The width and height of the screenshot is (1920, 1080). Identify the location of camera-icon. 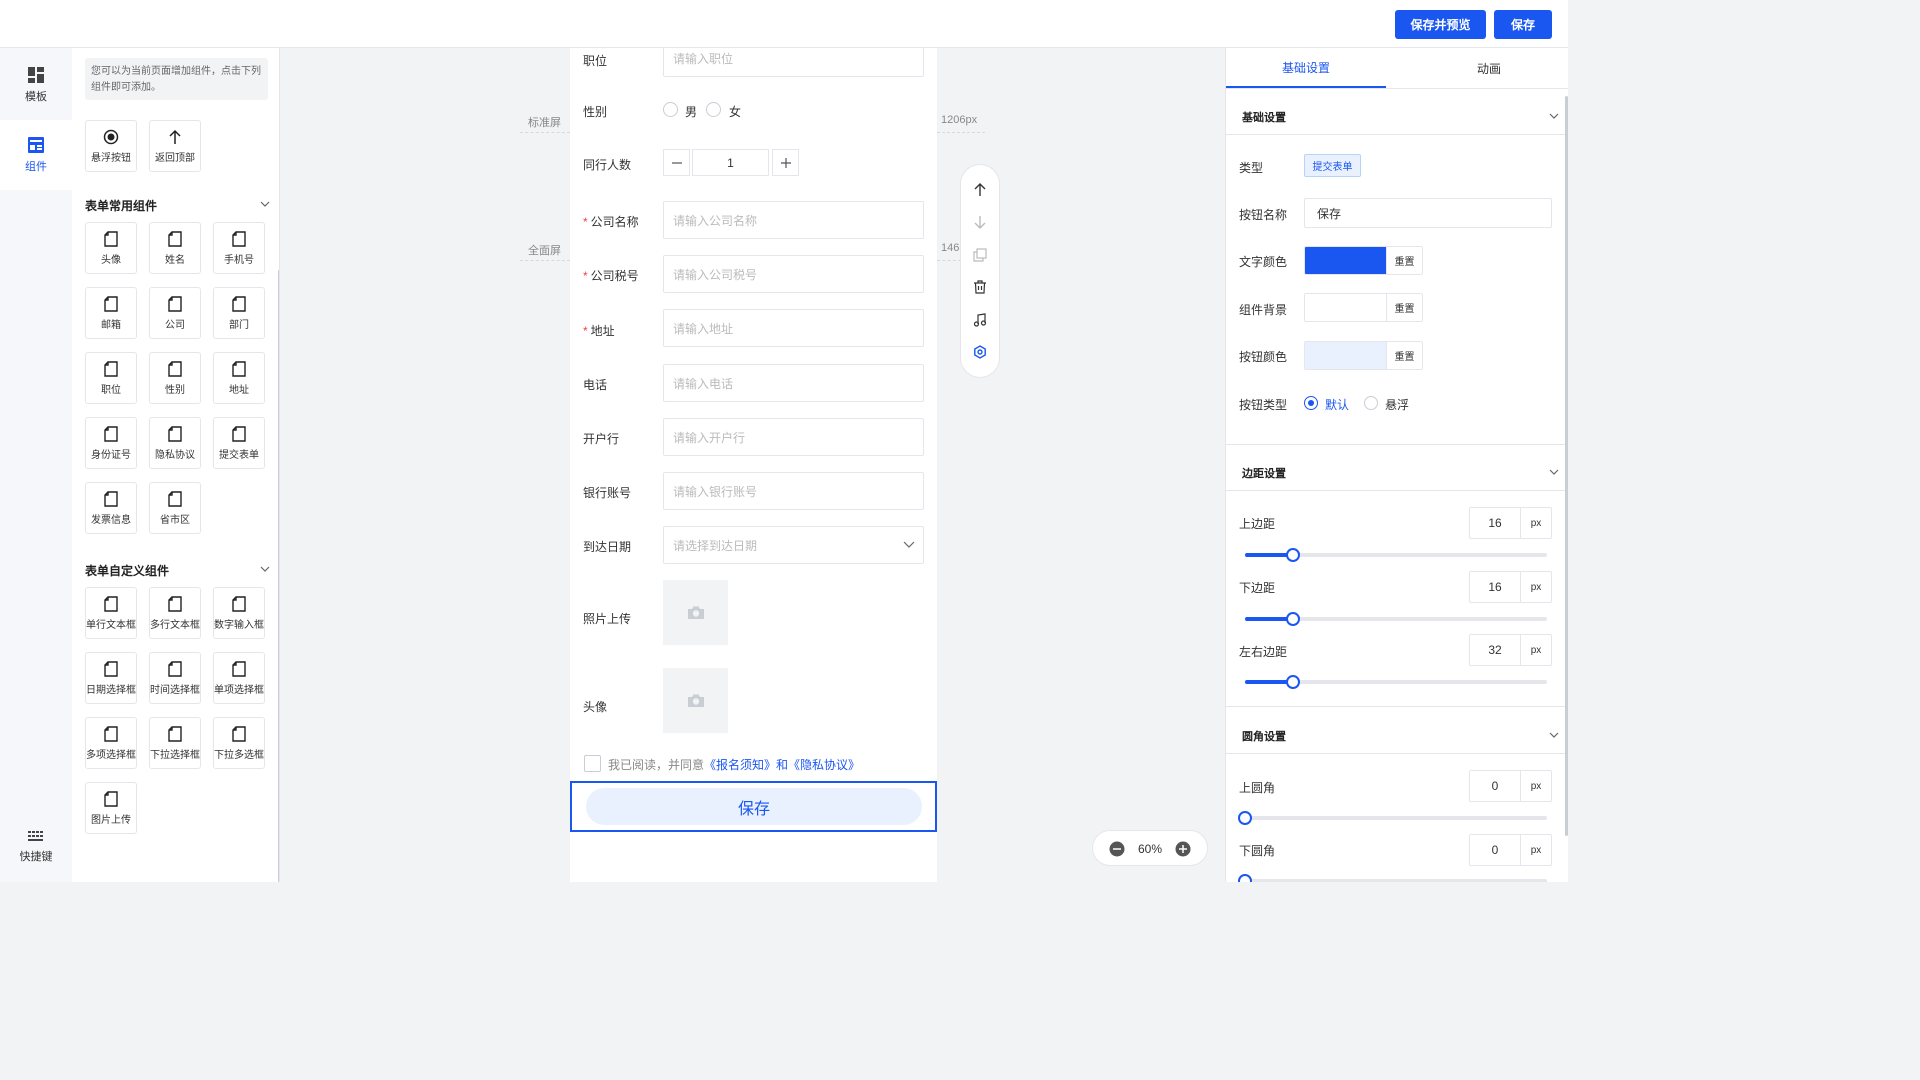
(695, 700).